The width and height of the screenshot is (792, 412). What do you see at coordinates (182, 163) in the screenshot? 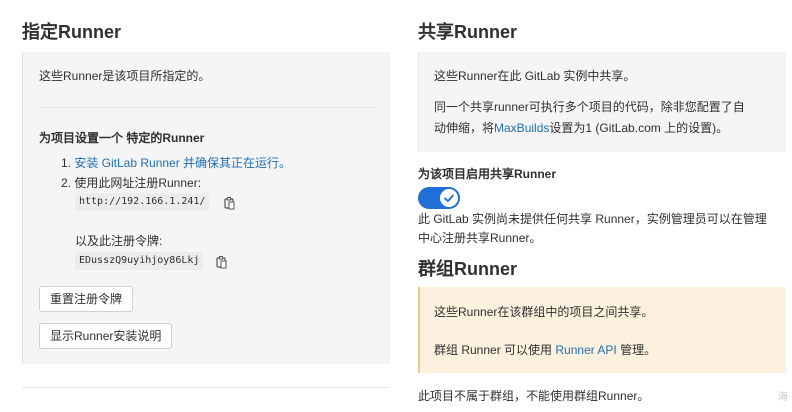
I see `install-runner-link: 安装 GitLab Runner 并确保其正在运行。` at bounding box center [182, 163].